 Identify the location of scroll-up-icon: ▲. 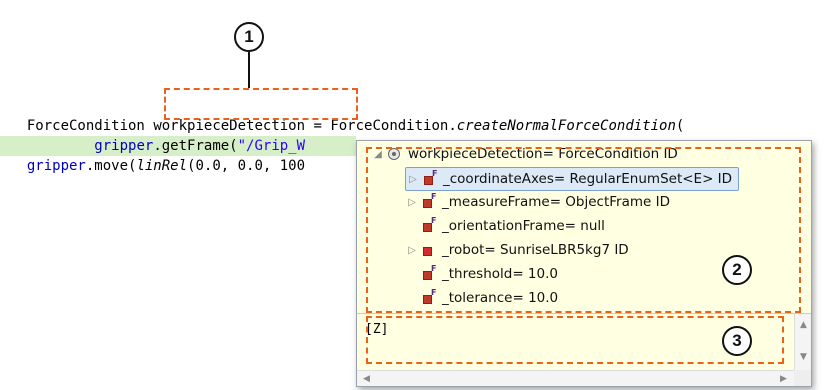
(803, 325).